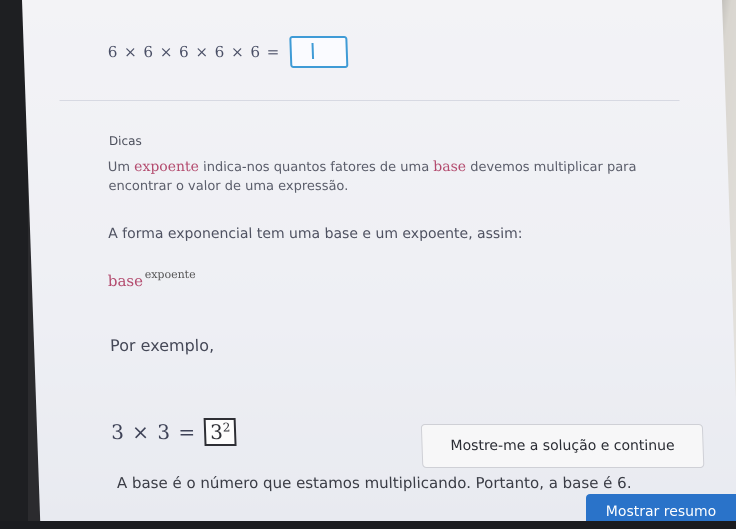  What do you see at coordinates (368, 525) in the screenshot?
I see `device-bezel-bottom` at bounding box center [368, 525].